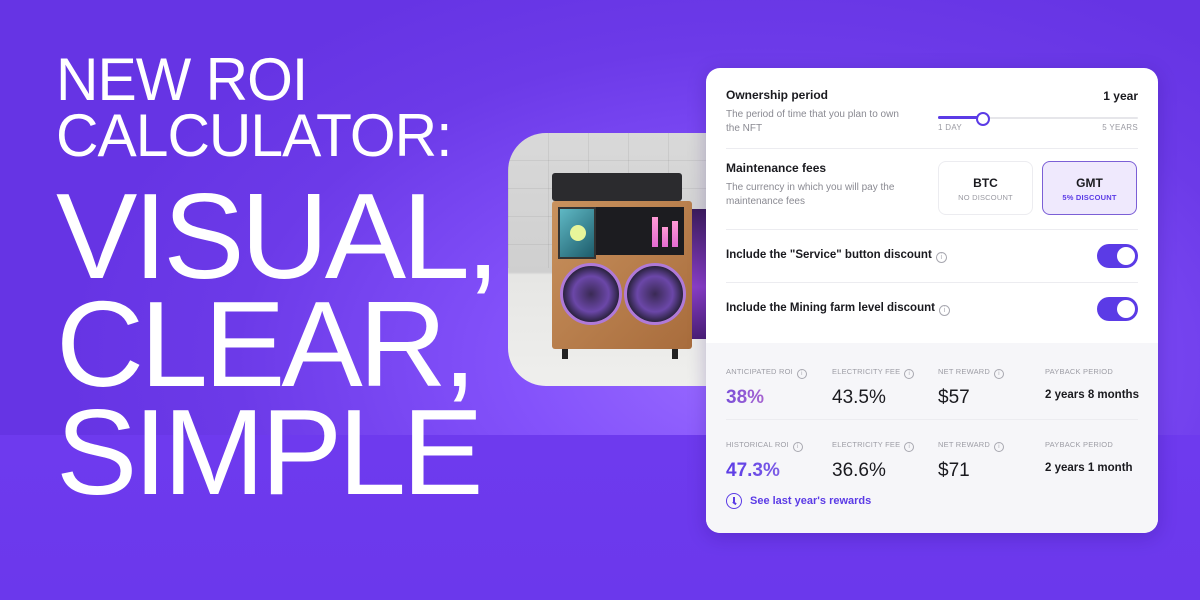 This screenshot has height=600, width=1200. I want to click on mining-rig-image, so click(623, 259).